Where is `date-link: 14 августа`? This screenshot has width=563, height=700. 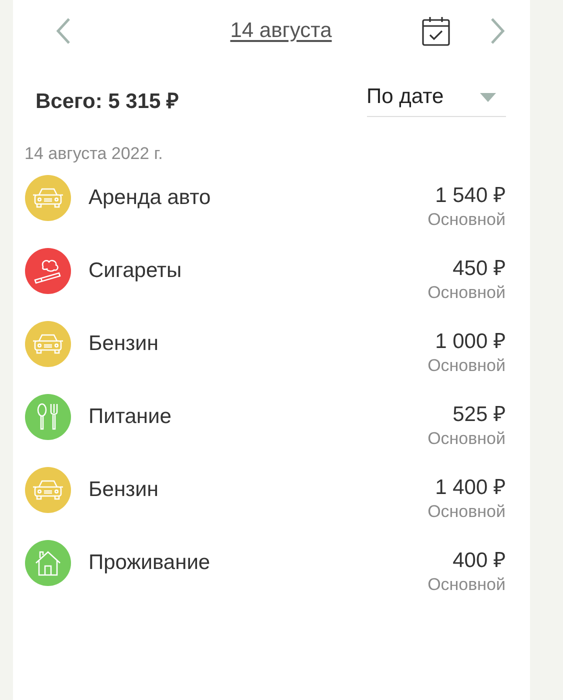
date-link: 14 августа is located at coordinates (281, 31).